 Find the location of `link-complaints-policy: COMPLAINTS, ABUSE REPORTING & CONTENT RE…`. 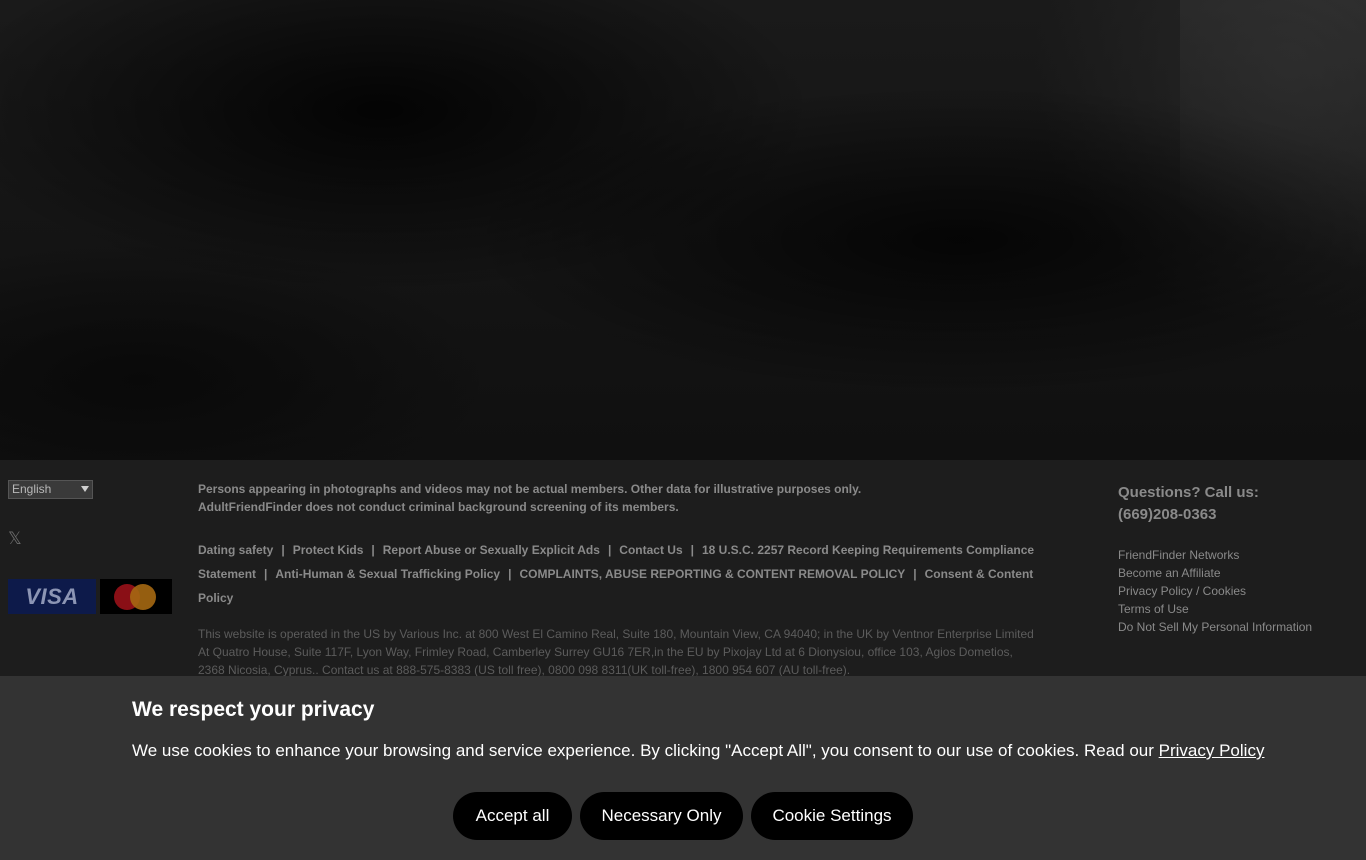

link-complaints-policy: COMPLAINTS, ABUSE REPORTING & CONTENT RE… is located at coordinates (712, 574).